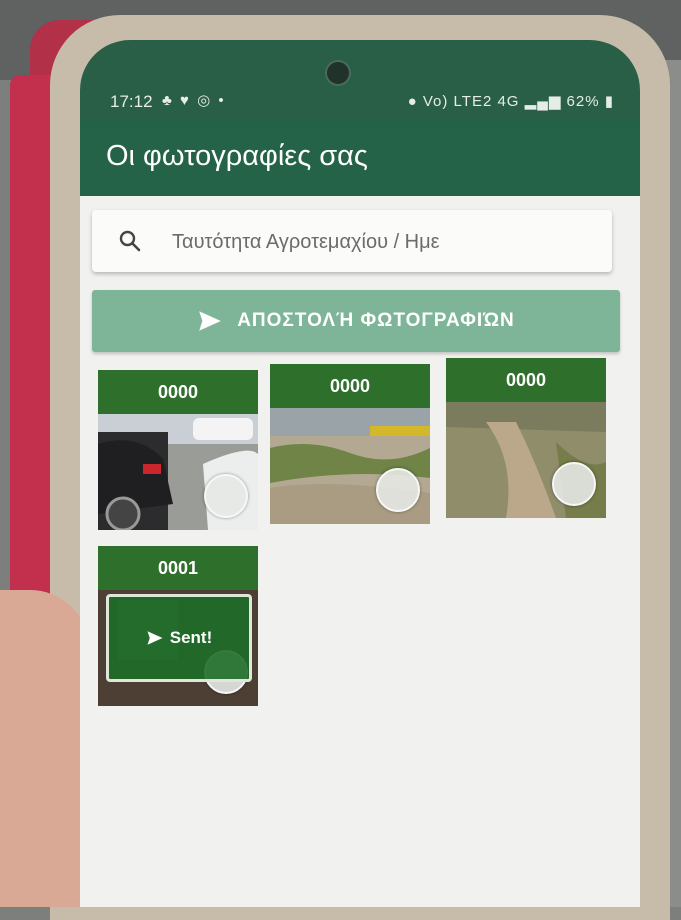 Image resolution: width=681 pixels, height=920 pixels. What do you see at coordinates (412, 101) in the screenshot?
I see `location-icon: ●` at bounding box center [412, 101].